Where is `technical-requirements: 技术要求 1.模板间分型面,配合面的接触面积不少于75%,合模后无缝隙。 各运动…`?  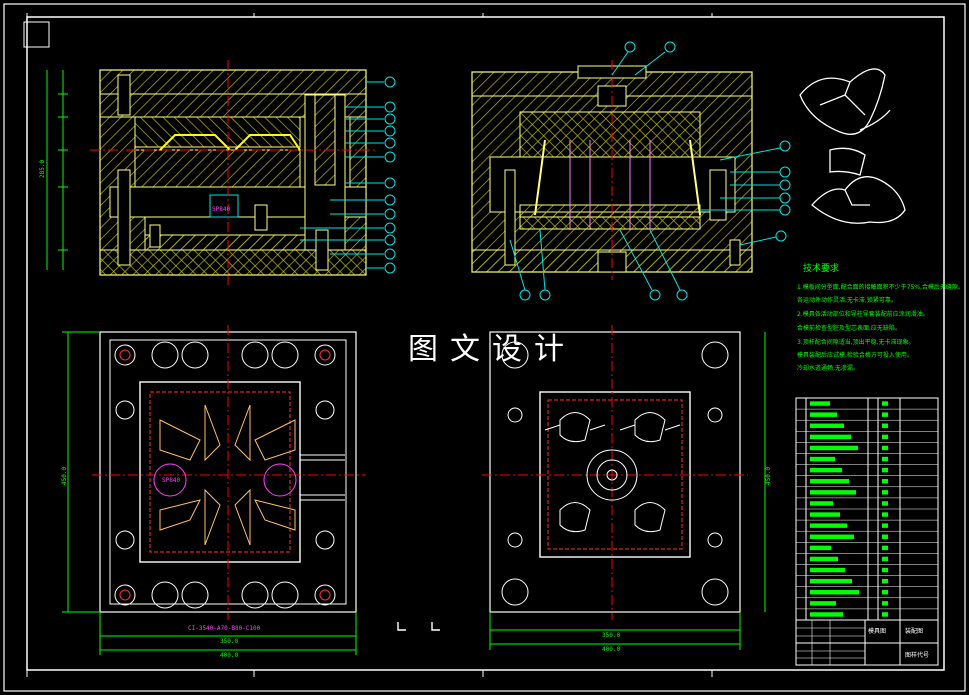 technical-requirements: 技术要求 1.模板间分型面,配合面的接触面积不少于75%,合模后无缝隙。 各运动… is located at coordinates (880, 317).